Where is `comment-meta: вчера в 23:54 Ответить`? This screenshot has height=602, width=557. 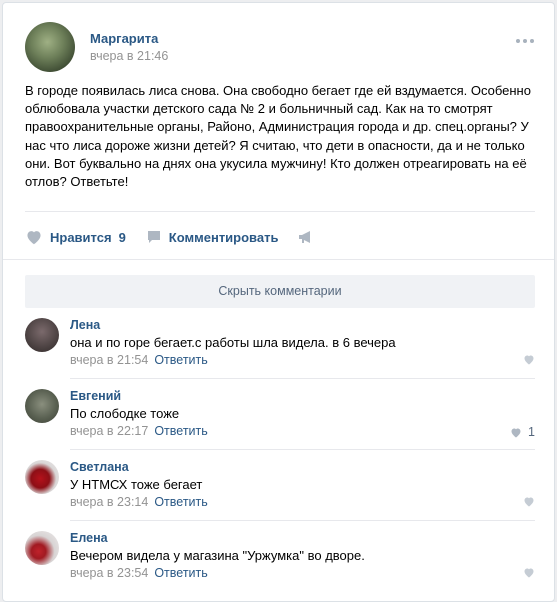 comment-meta: вчера в 23:54 Ответить is located at coordinates (139, 573).